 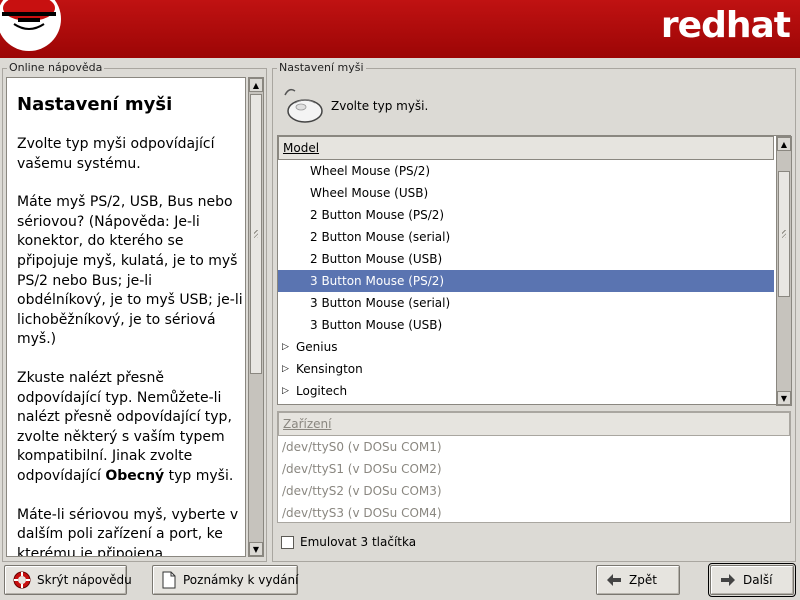 What do you see at coordinates (317, 347) in the screenshot?
I see `model-label: Genius` at bounding box center [317, 347].